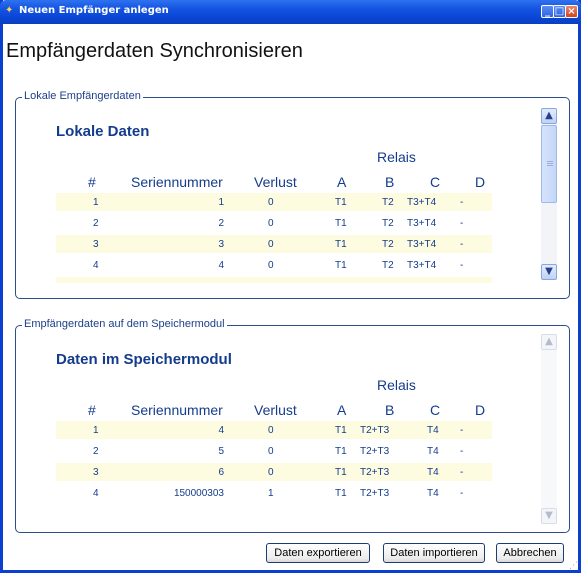  What do you see at coordinates (82, 96) in the screenshot?
I see `local-data-legend: Lokale Empfängerdaten` at bounding box center [82, 96].